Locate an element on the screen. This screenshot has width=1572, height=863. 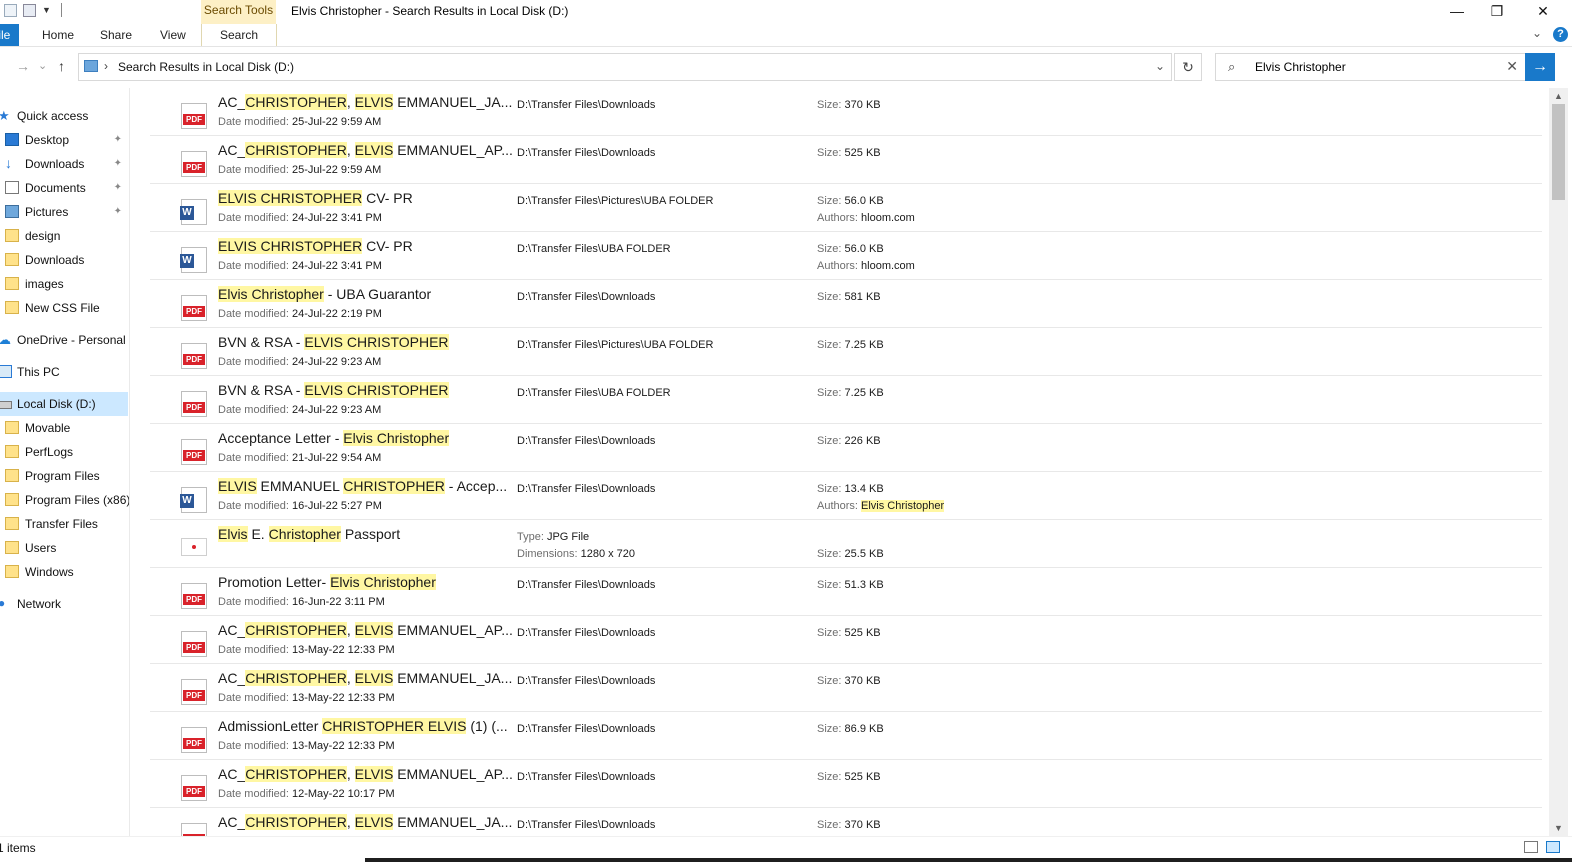
sidebar-item-network: ● Network is located at coordinates (64, 604).